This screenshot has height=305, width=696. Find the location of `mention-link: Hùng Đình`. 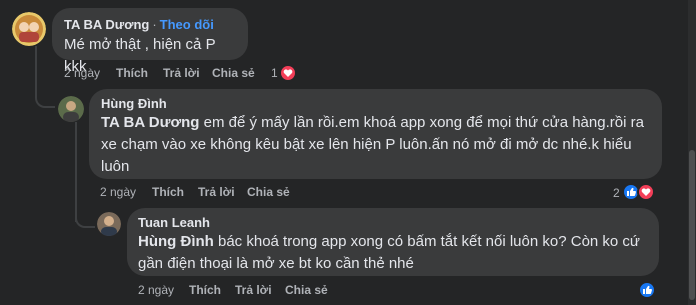

mention-link: Hùng Đình is located at coordinates (176, 241).